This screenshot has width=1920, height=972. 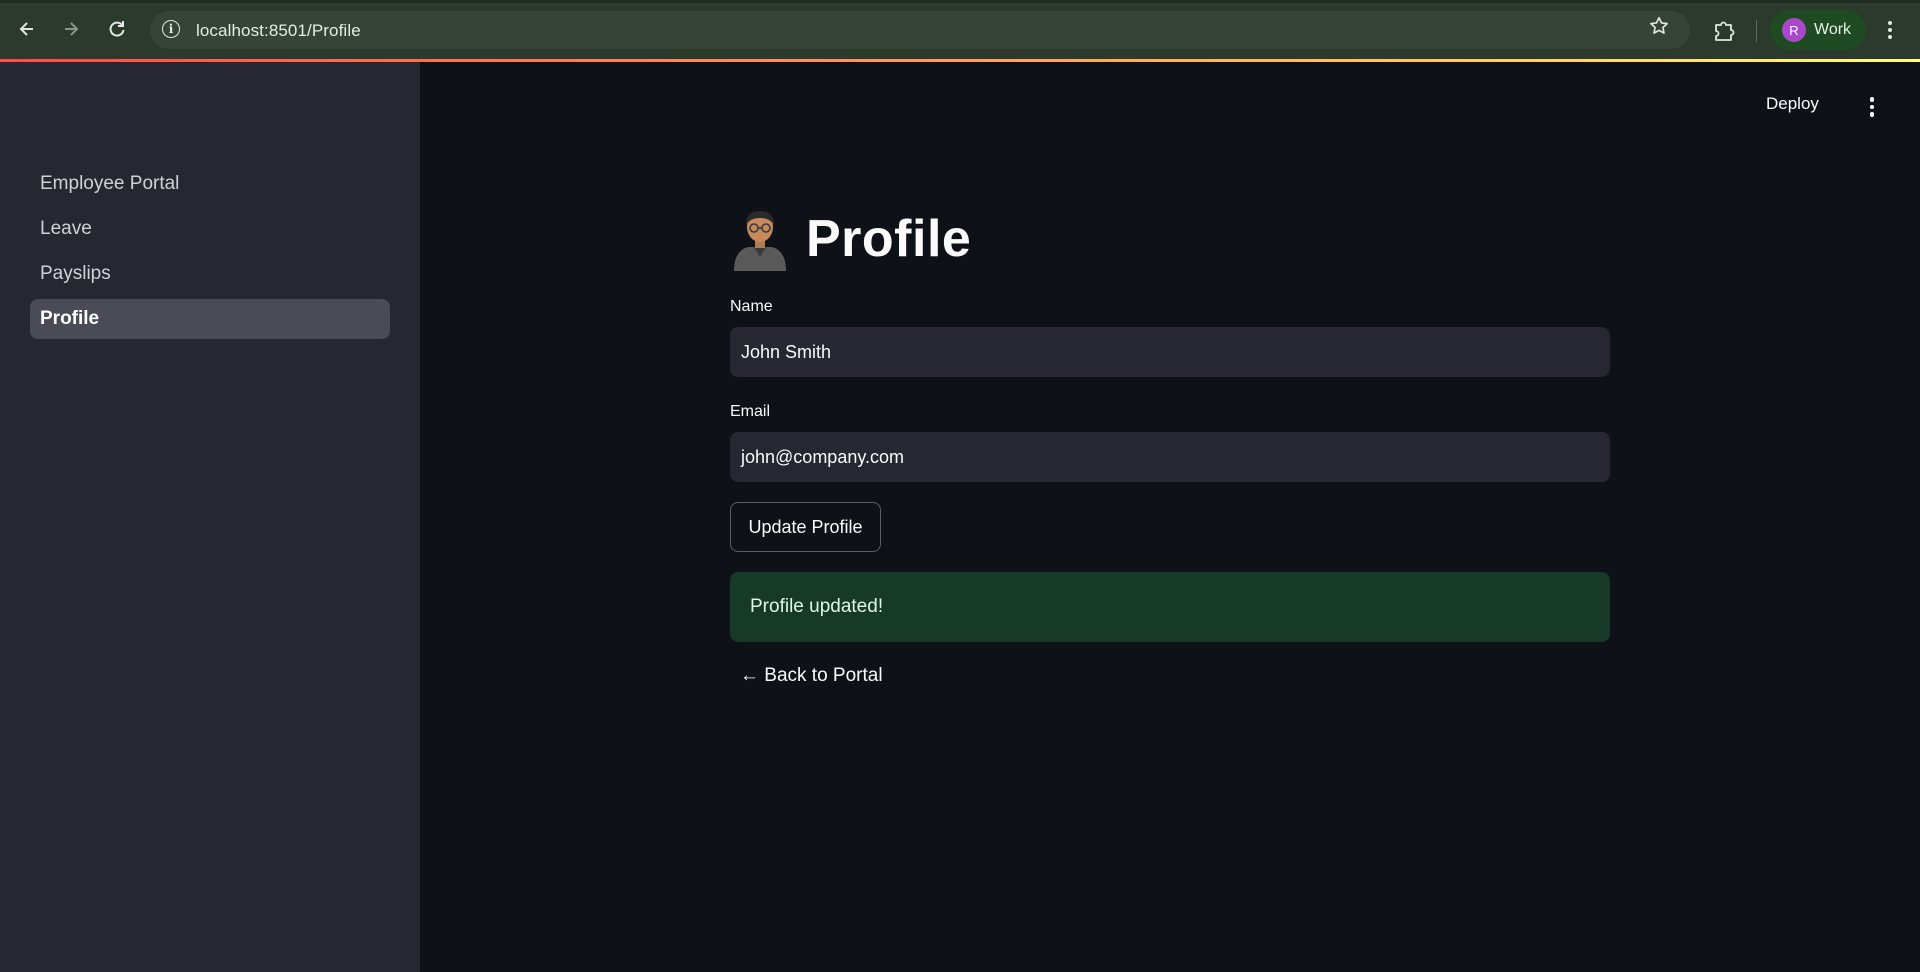 I want to click on name-label: Name, so click(x=751, y=306).